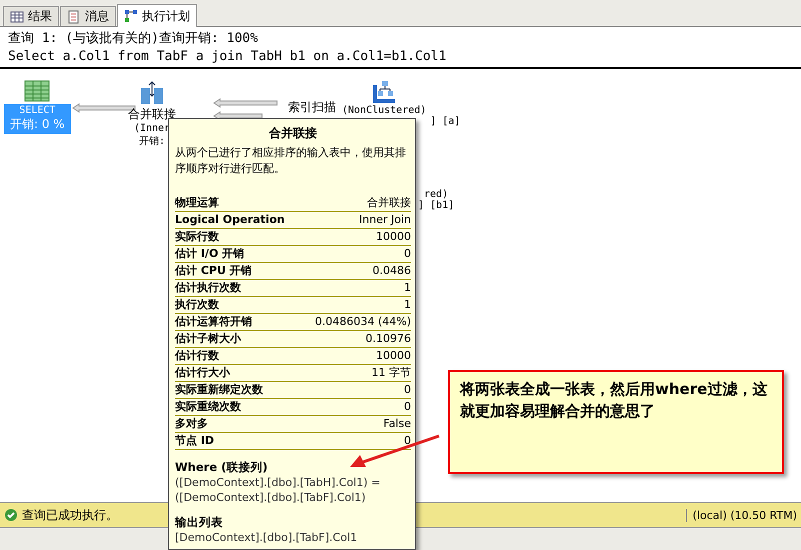  What do you see at coordinates (388, 339) in the screenshot?
I see `property-value: 0.10976` at bounding box center [388, 339].